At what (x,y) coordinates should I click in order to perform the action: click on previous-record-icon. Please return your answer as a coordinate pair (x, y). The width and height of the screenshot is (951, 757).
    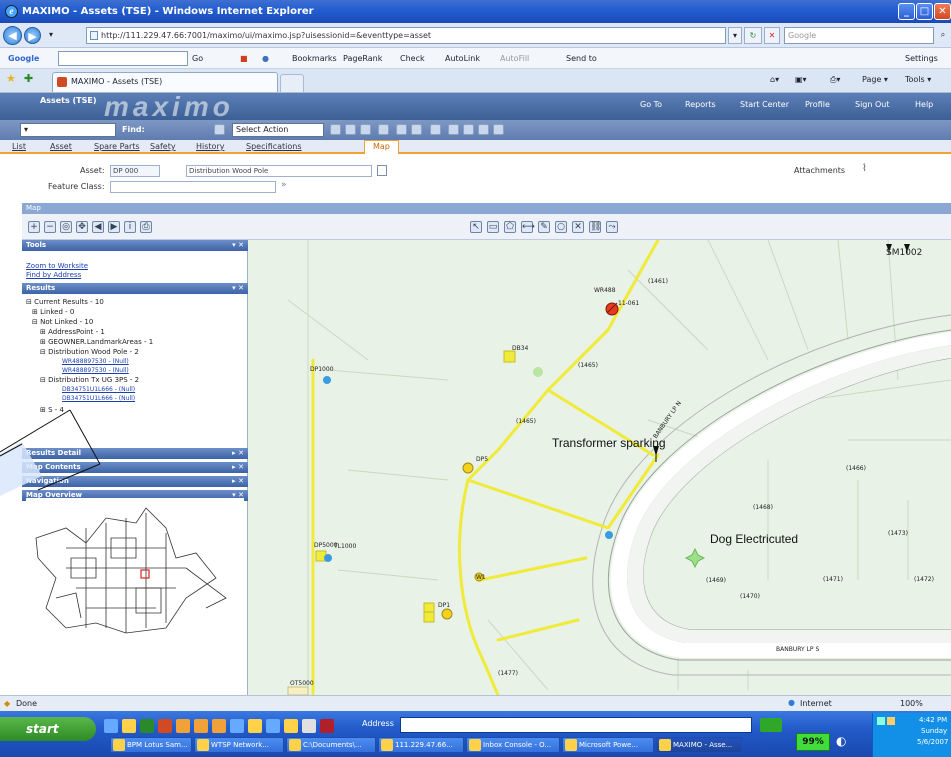
    Looking at the image, I should click on (401, 129).